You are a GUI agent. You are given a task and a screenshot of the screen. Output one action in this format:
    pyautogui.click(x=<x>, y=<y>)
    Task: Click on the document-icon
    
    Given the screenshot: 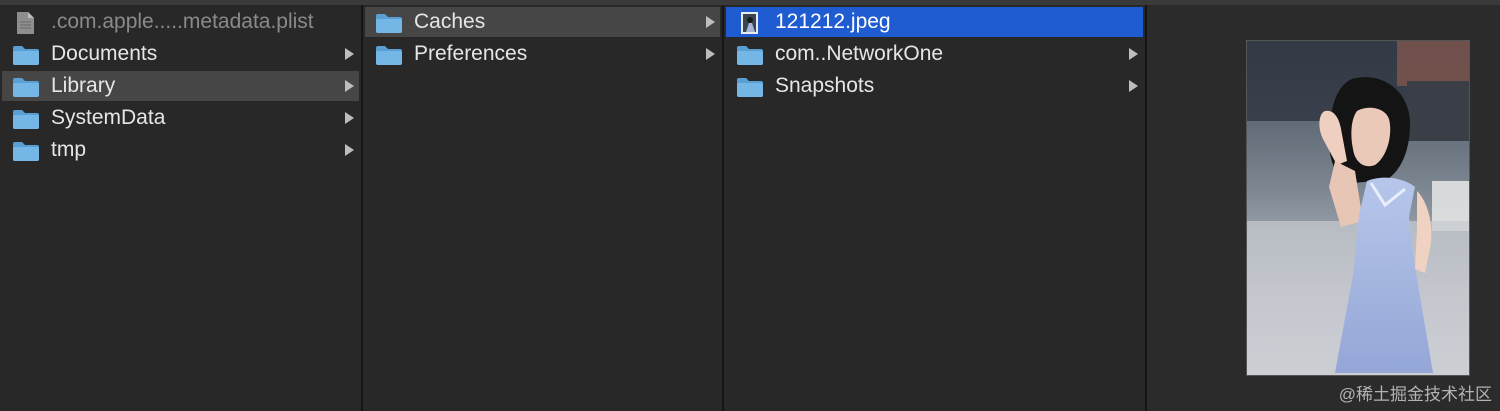 What is the action you would take?
    pyautogui.click(x=26, y=23)
    